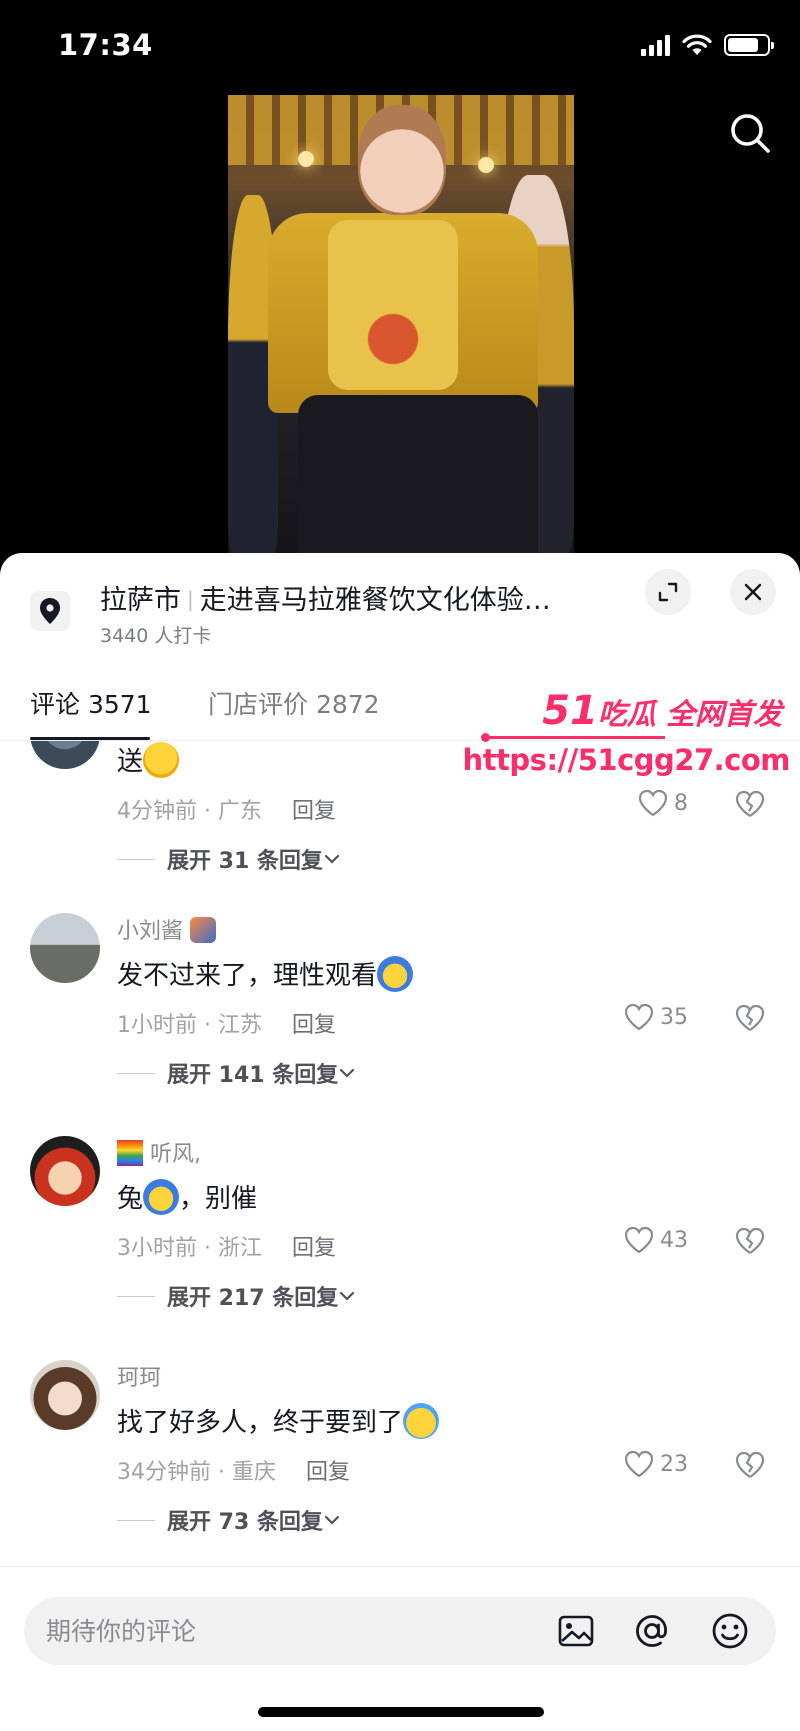 The height and width of the screenshot is (1731, 800). Describe the element at coordinates (278, 1420) in the screenshot. I see `comment-text: 找了好多人，终于要到了` at that location.